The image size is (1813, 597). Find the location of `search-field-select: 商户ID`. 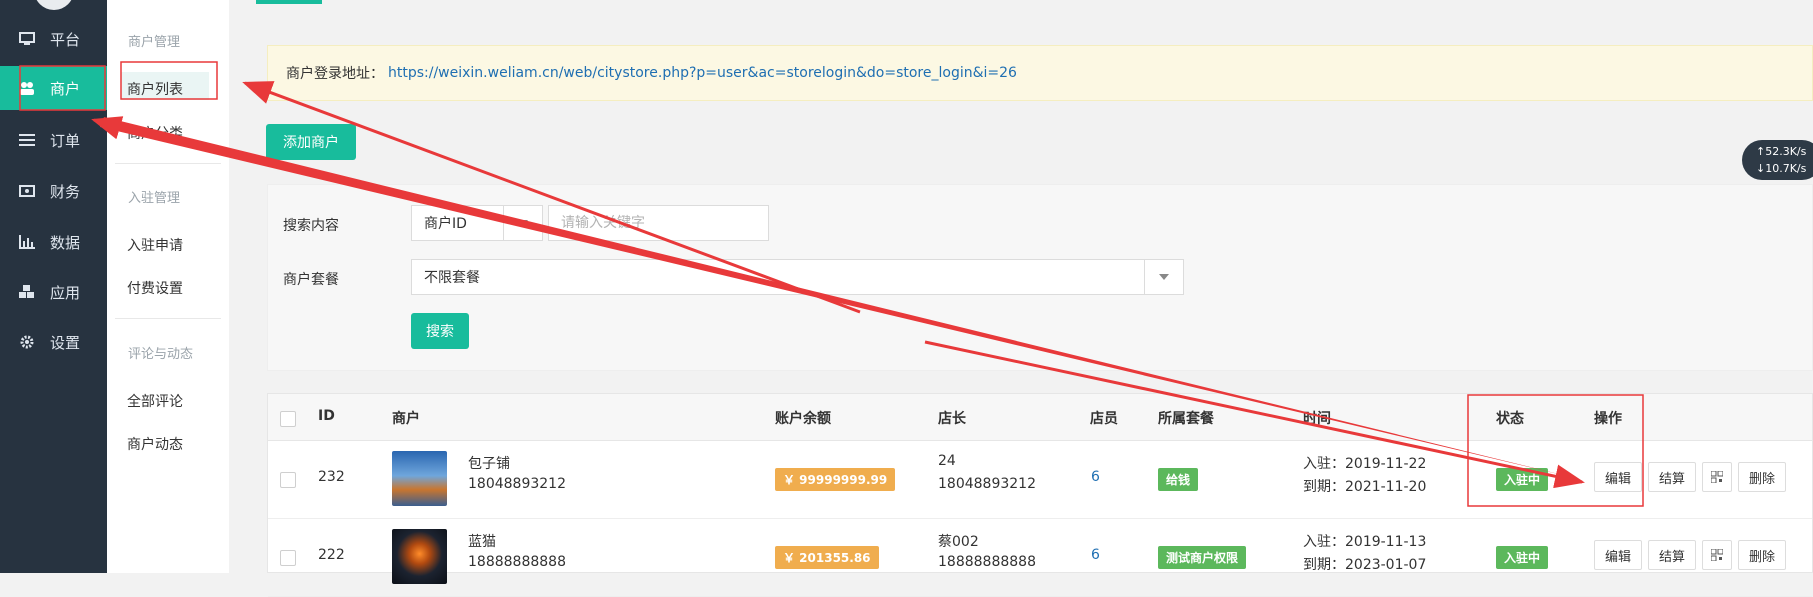

search-field-select: 商户ID is located at coordinates (477, 223).